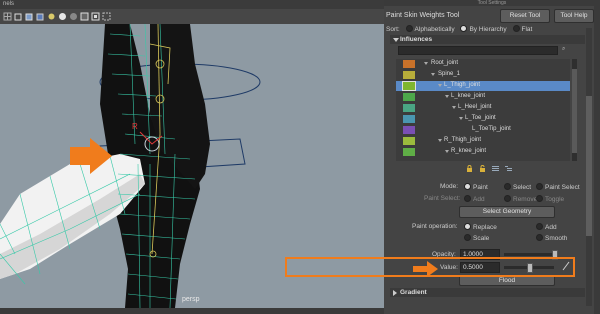 This screenshot has width=600, height=314. I want to click on joint-label: L_Toe_joint, so click(480, 118).